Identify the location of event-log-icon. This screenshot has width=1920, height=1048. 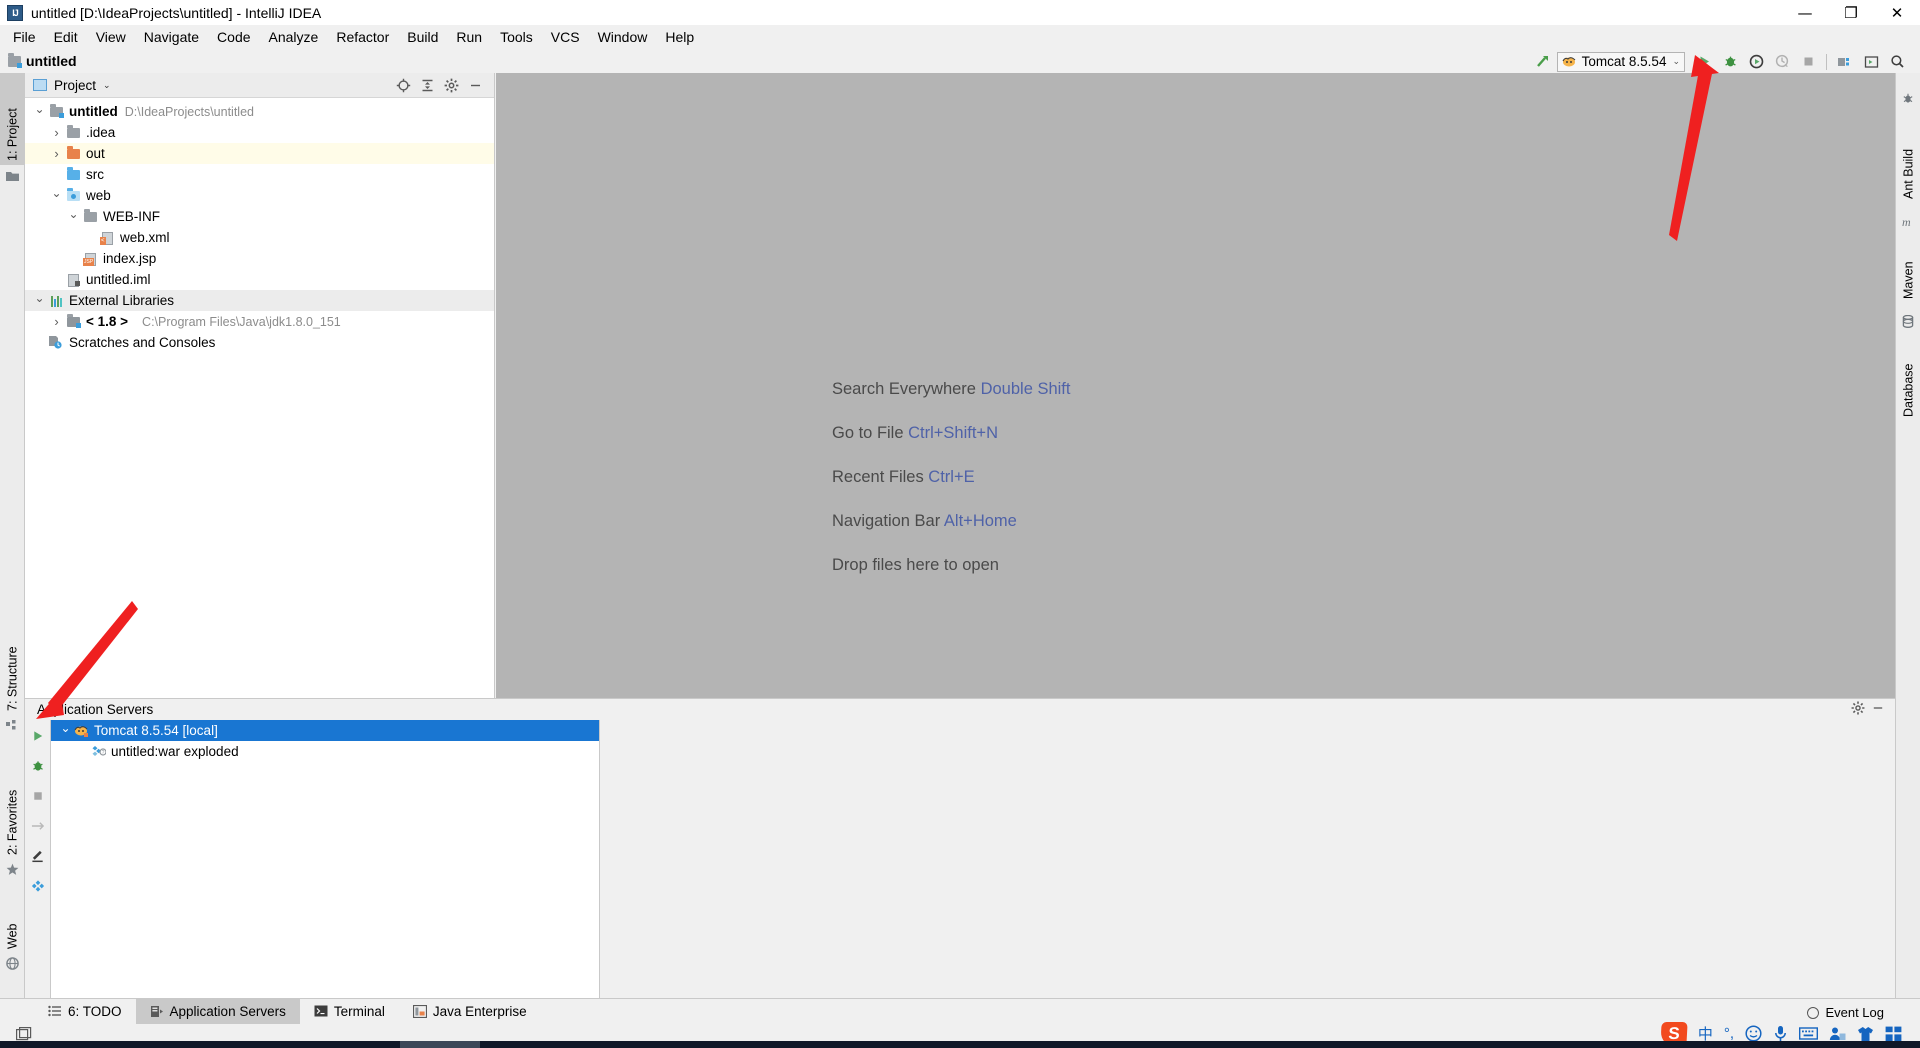
(1813, 1012).